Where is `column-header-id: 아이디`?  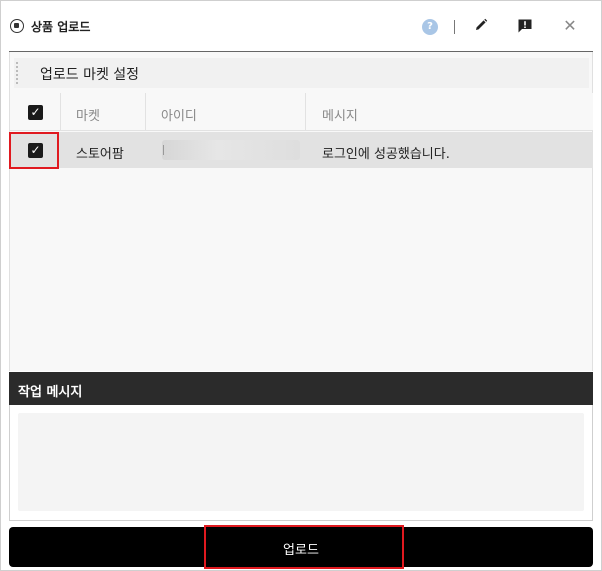
column-header-id: 아이디 is located at coordinates (179, 114).